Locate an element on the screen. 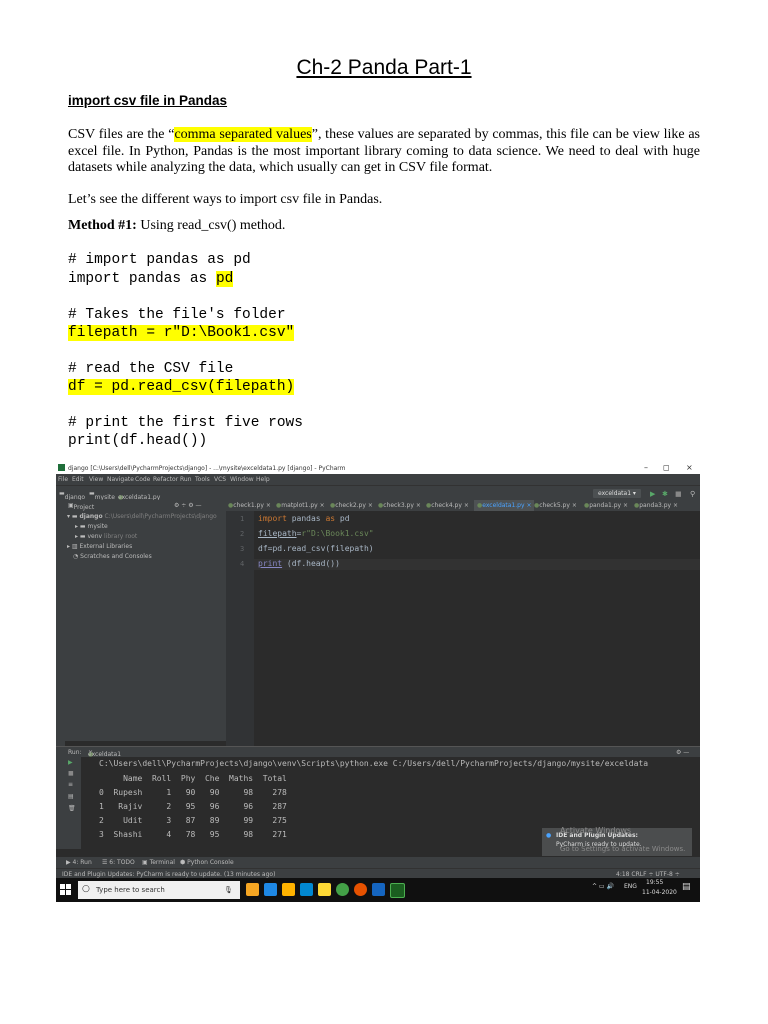  tray-date: 11-04-2020 is located at coordinates (659, 892).